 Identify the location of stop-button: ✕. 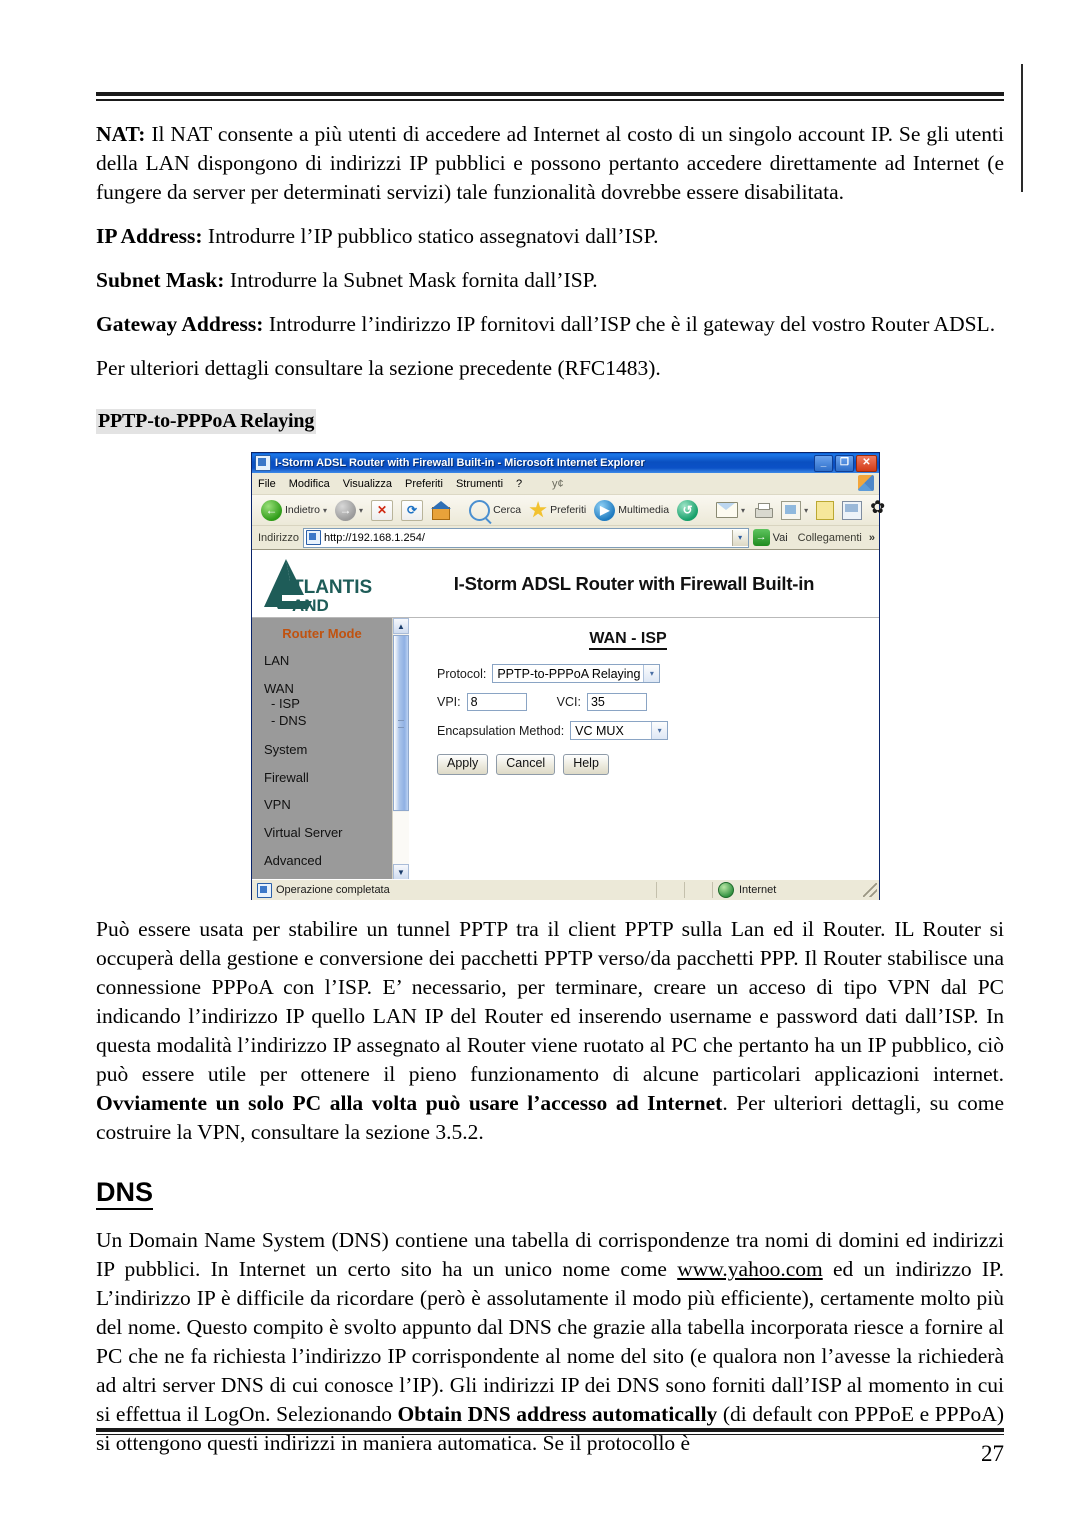
(382, 510).